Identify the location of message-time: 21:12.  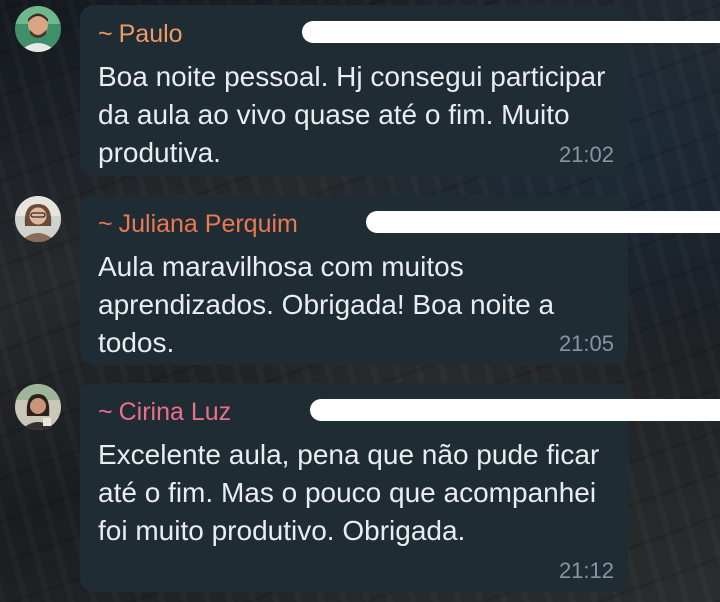
(586, 570).